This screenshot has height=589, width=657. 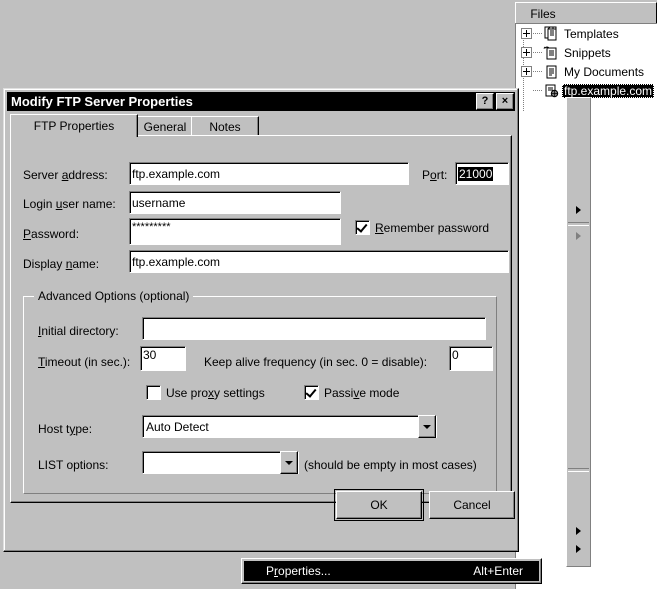 I want to click on ok-button-label: OK, so click(x=379, y=505).